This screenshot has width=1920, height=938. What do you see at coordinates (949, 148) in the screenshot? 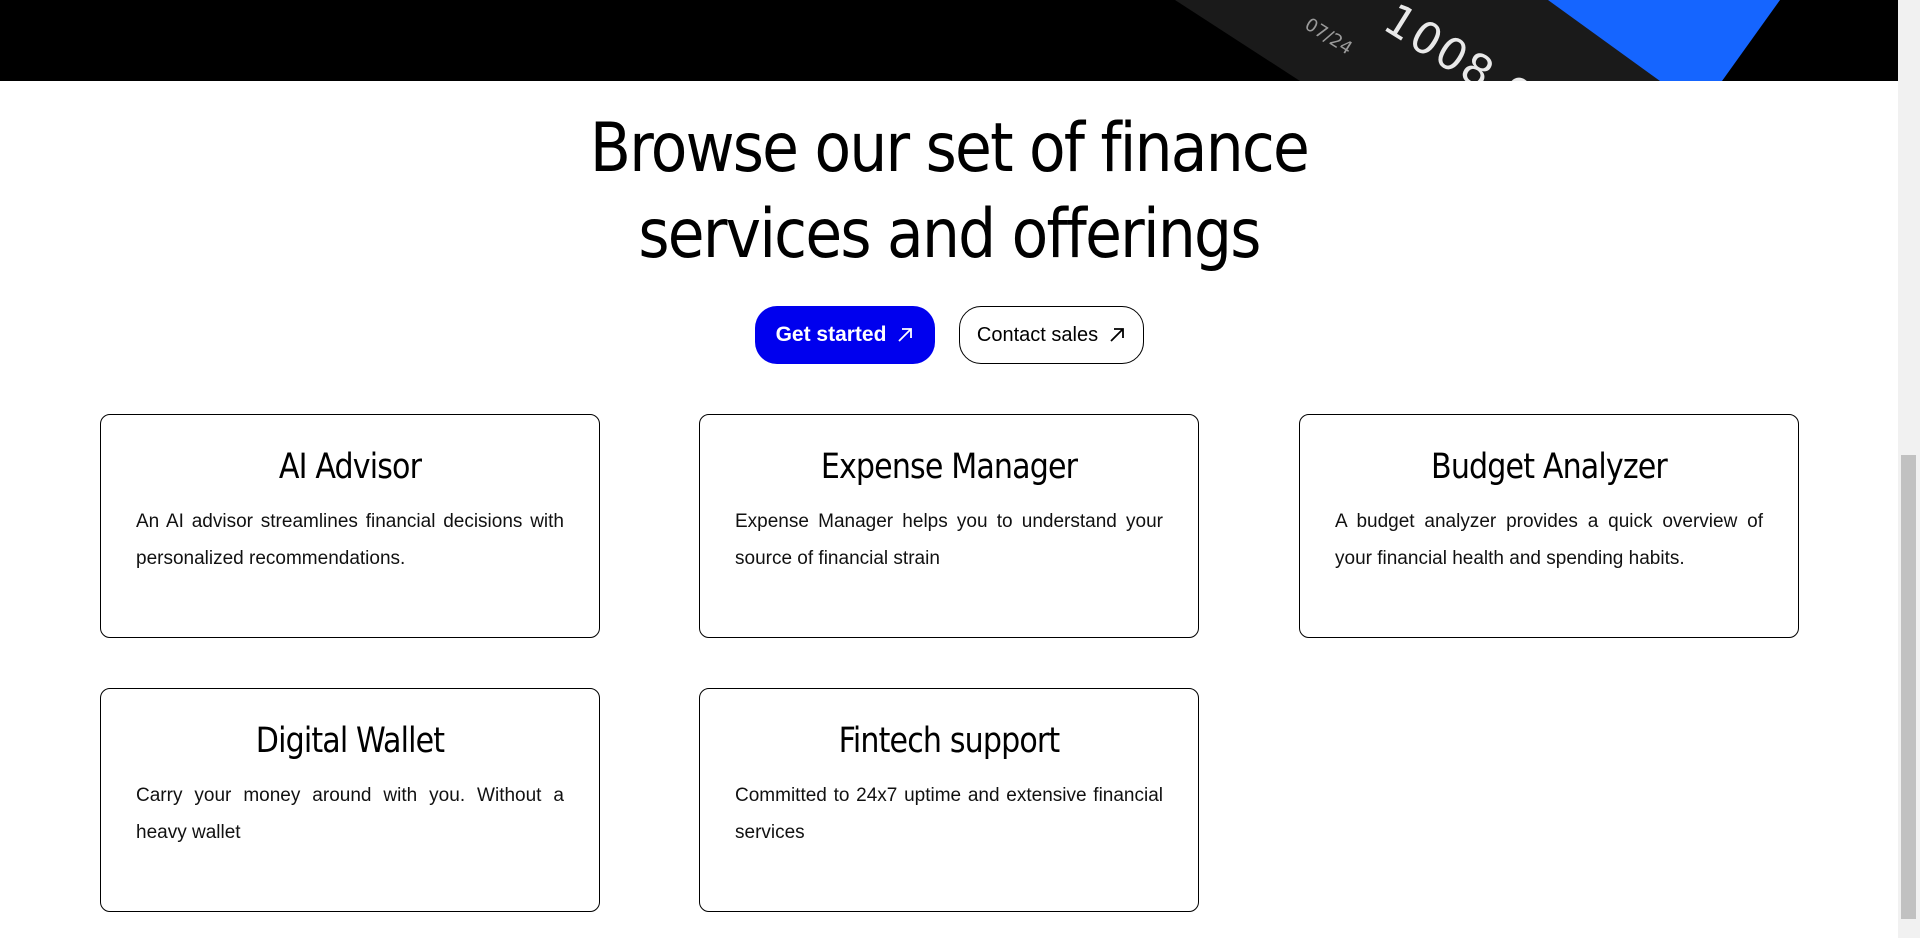
I see `heading-line-1: Browse our set of finance` at bounding box center [949, 148].